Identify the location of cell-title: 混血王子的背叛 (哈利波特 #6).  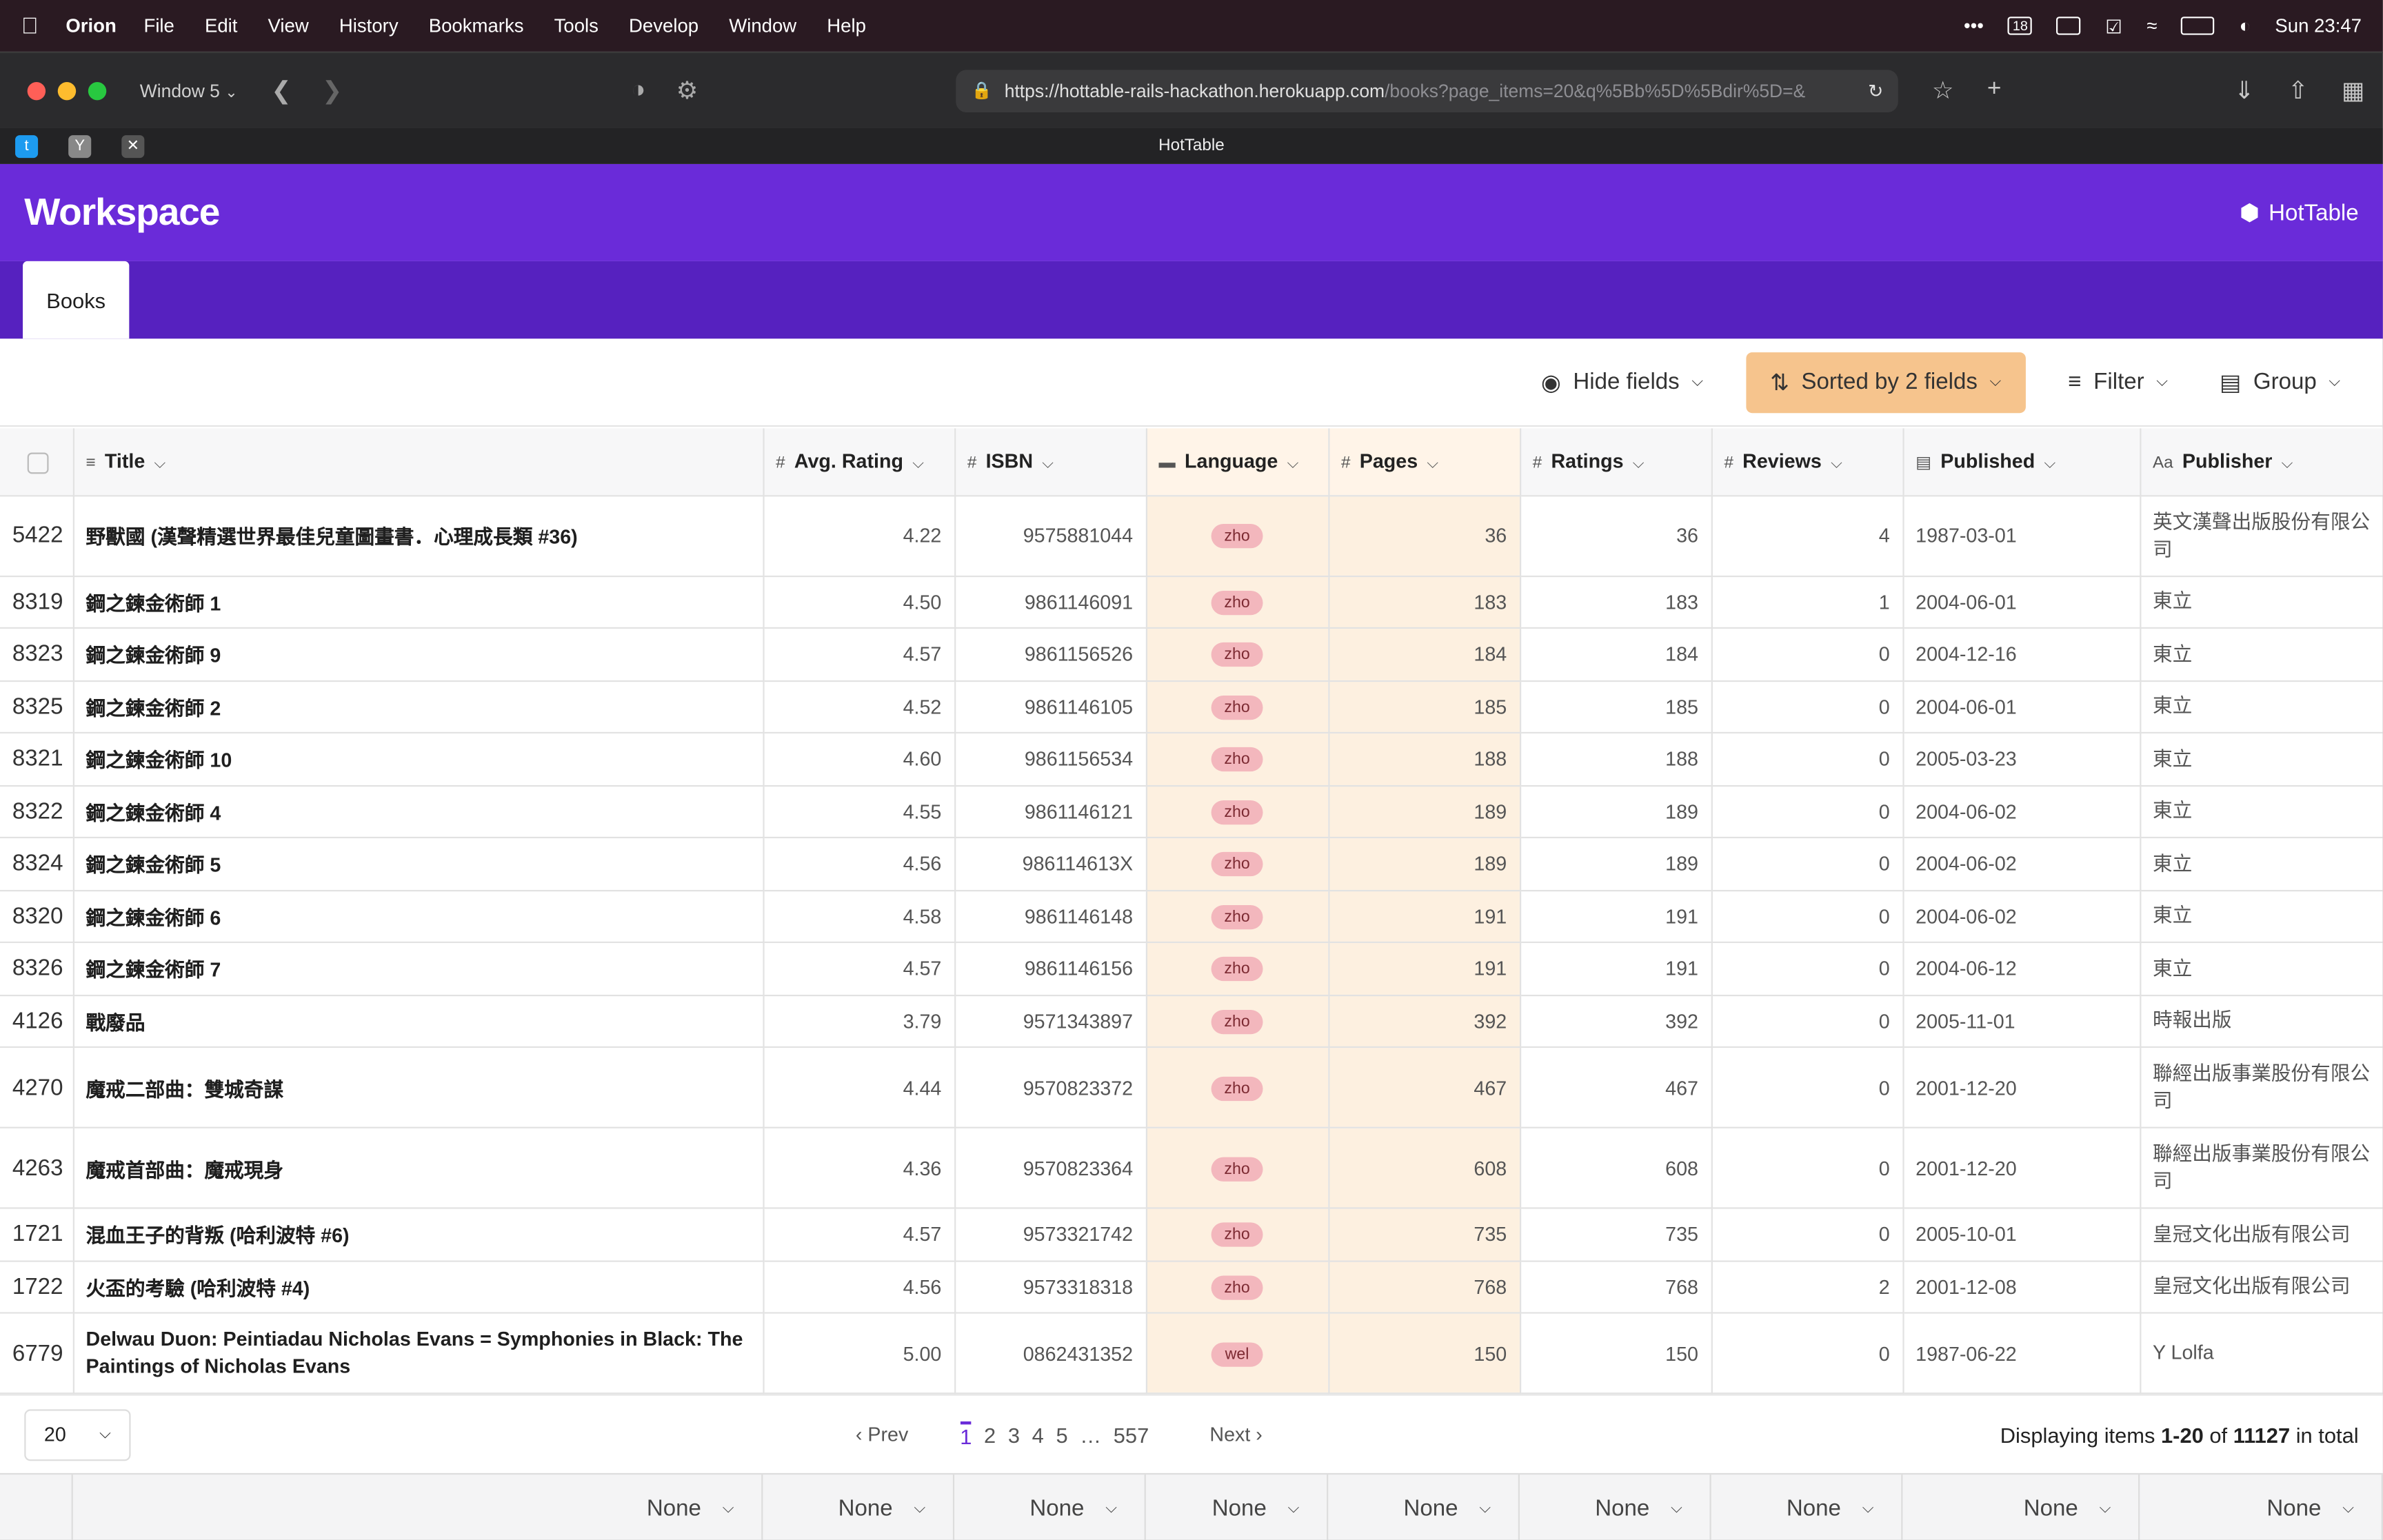
(418, 1235).